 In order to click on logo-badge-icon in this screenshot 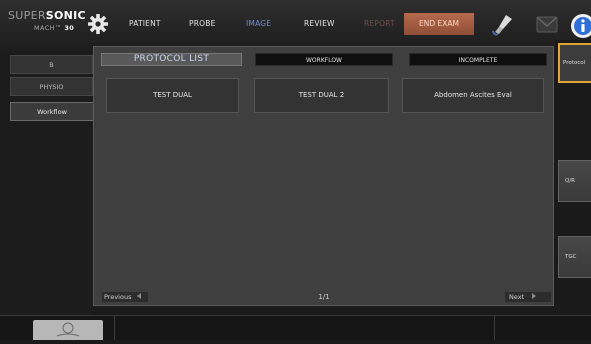, I will do `click(68, 329)`.